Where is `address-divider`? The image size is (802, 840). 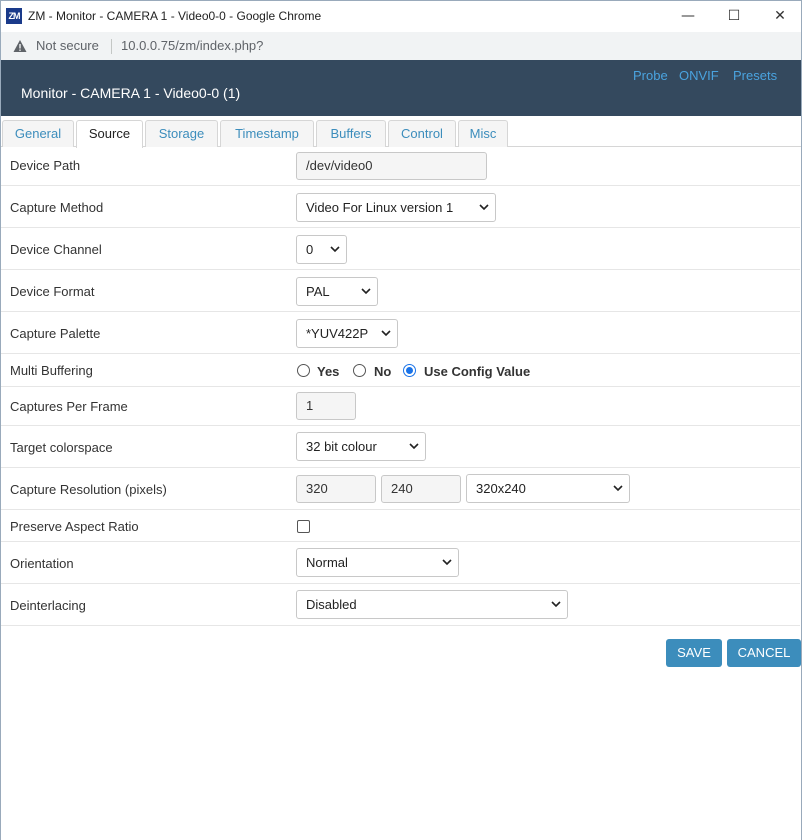 address-divider is located at coordinates (111, 46).